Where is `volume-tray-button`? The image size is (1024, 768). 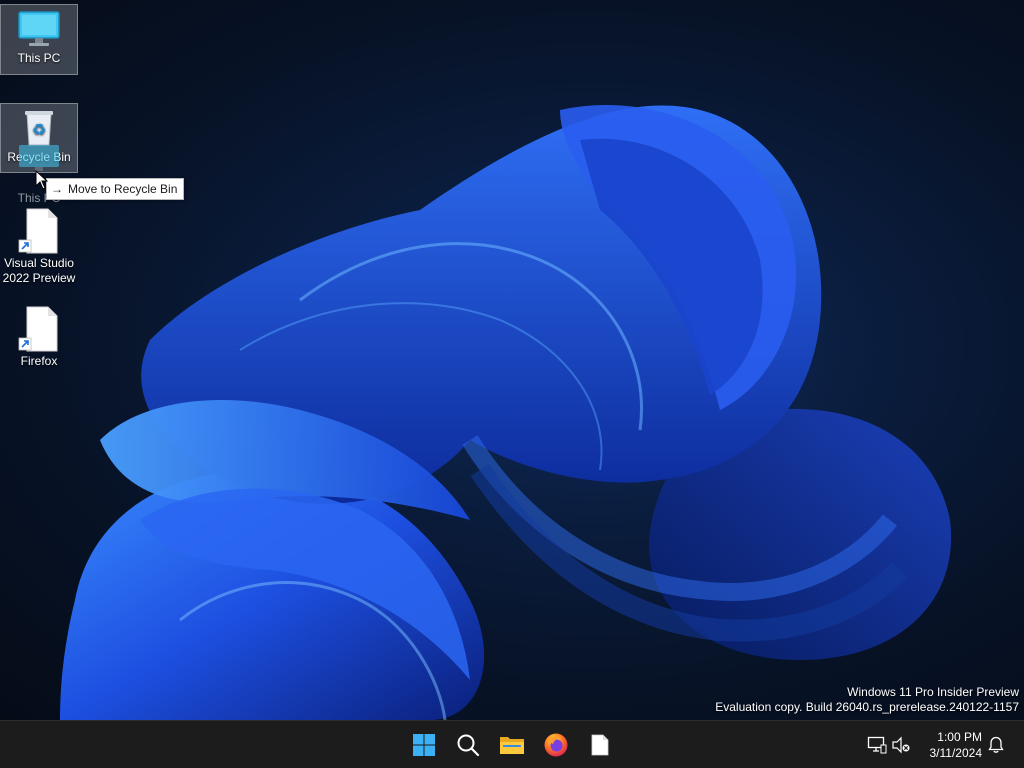 volume-tray-button is located at coordinates (901, 745).